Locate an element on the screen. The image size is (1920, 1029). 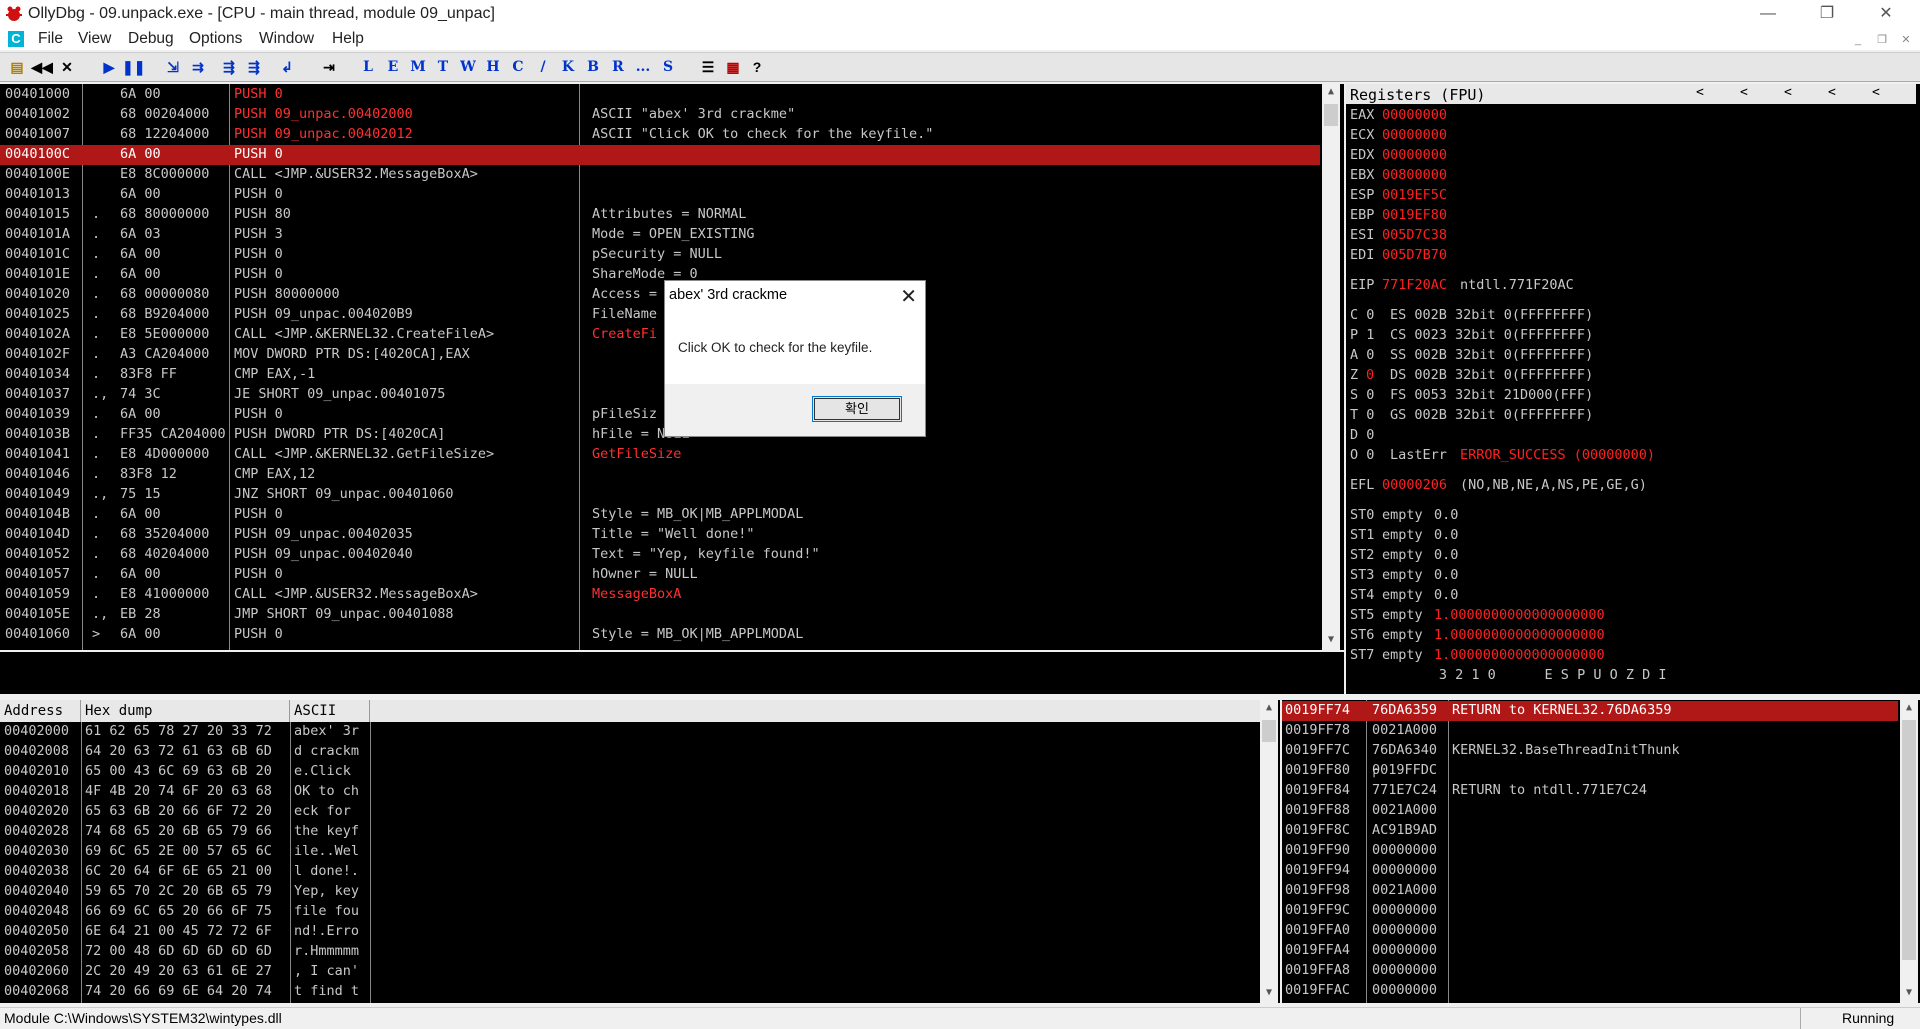
stack-row: 0019FF80 ┌ 0019FFDC is located at coordinates (1590, 771).